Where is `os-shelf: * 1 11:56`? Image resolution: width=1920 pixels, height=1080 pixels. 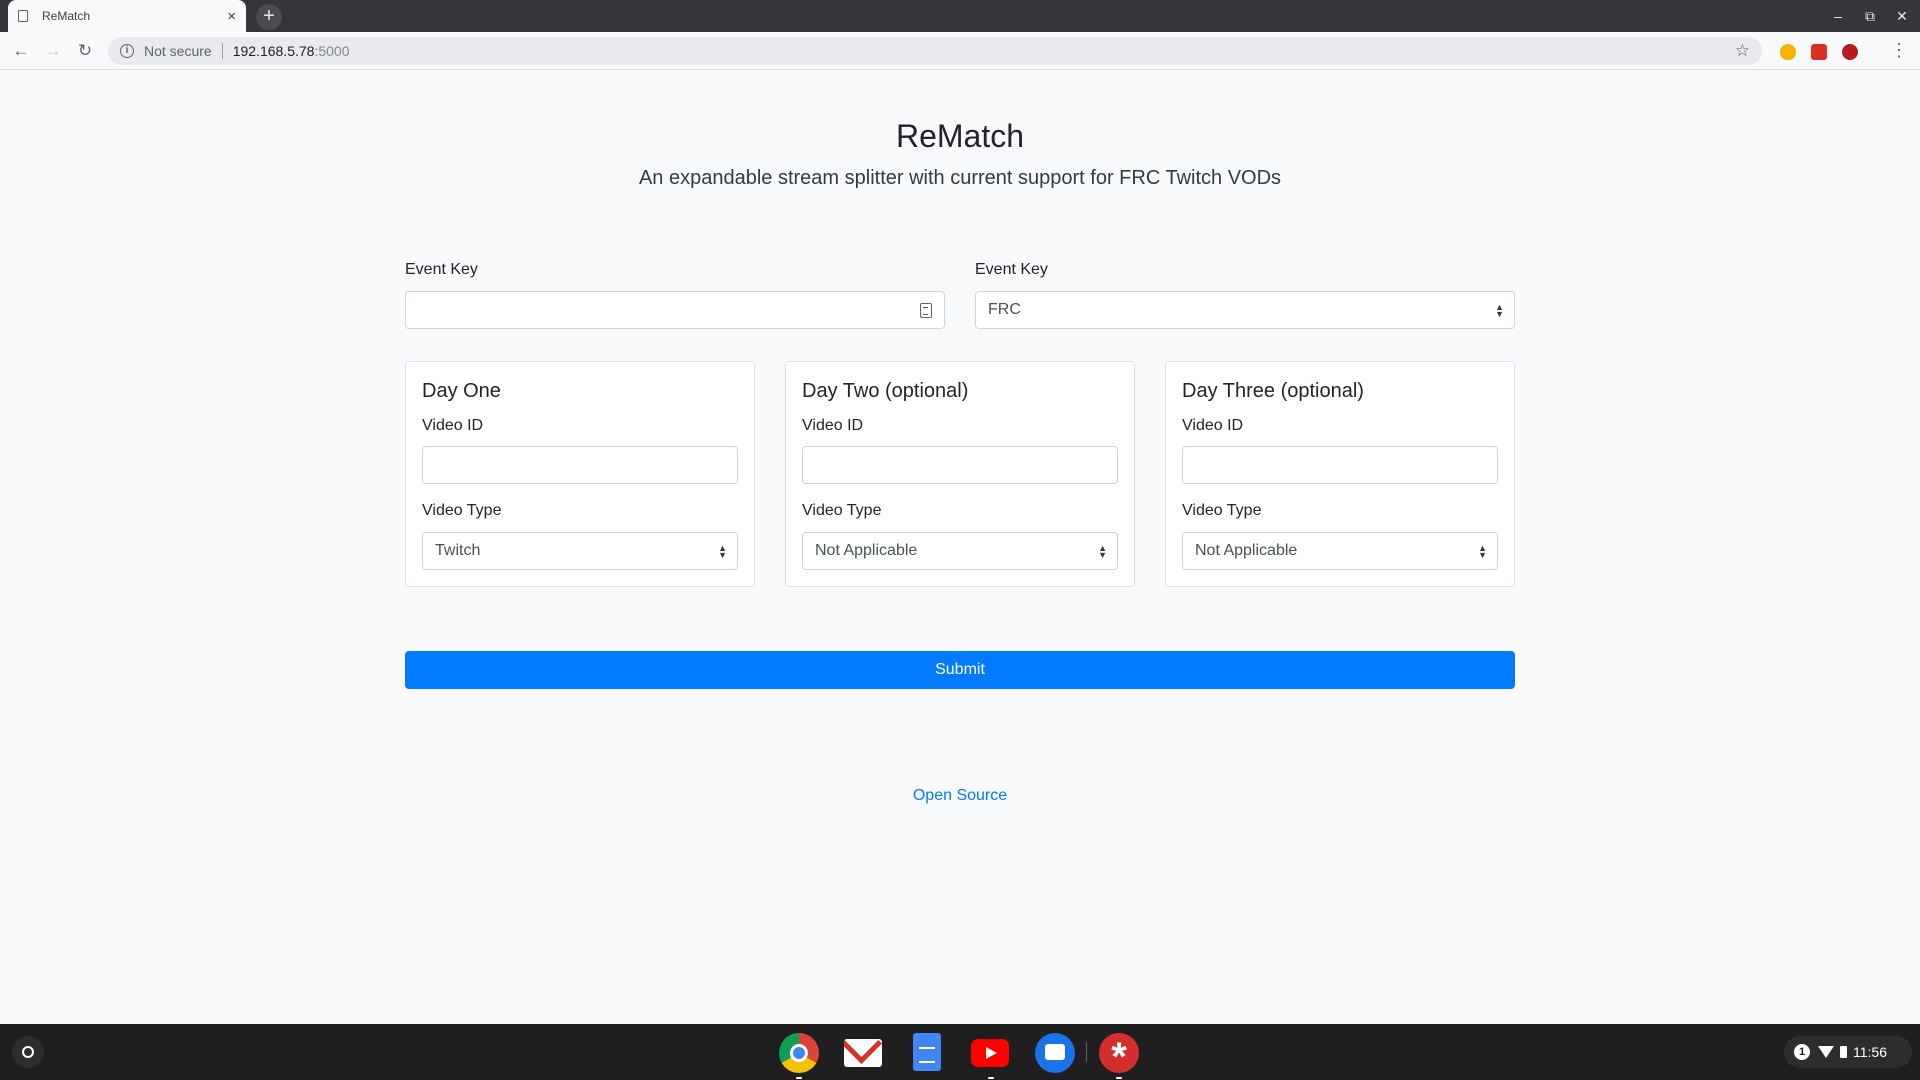
os-shelf: * 1 11:56 is located at coordinates (960, 1052).